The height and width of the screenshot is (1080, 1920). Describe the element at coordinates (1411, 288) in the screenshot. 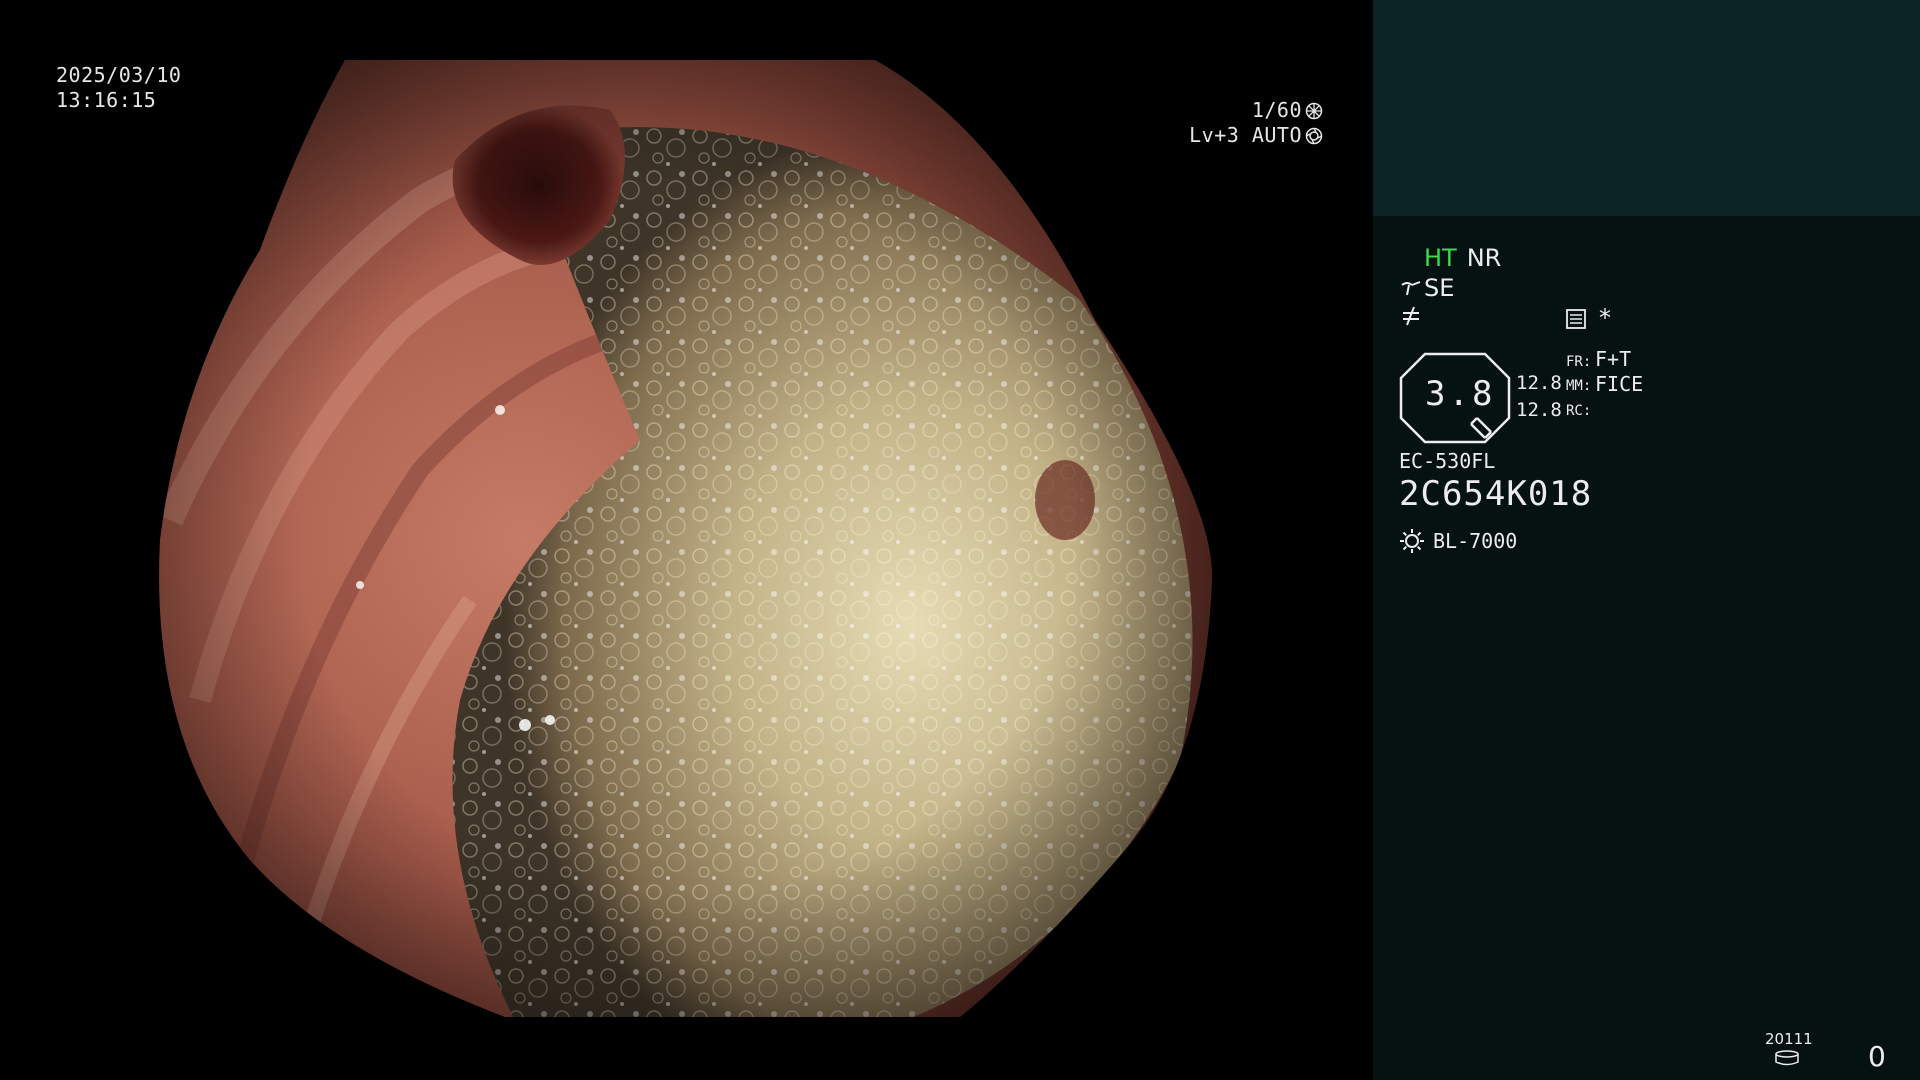

I see `structure-enhancement-icon` at that location.